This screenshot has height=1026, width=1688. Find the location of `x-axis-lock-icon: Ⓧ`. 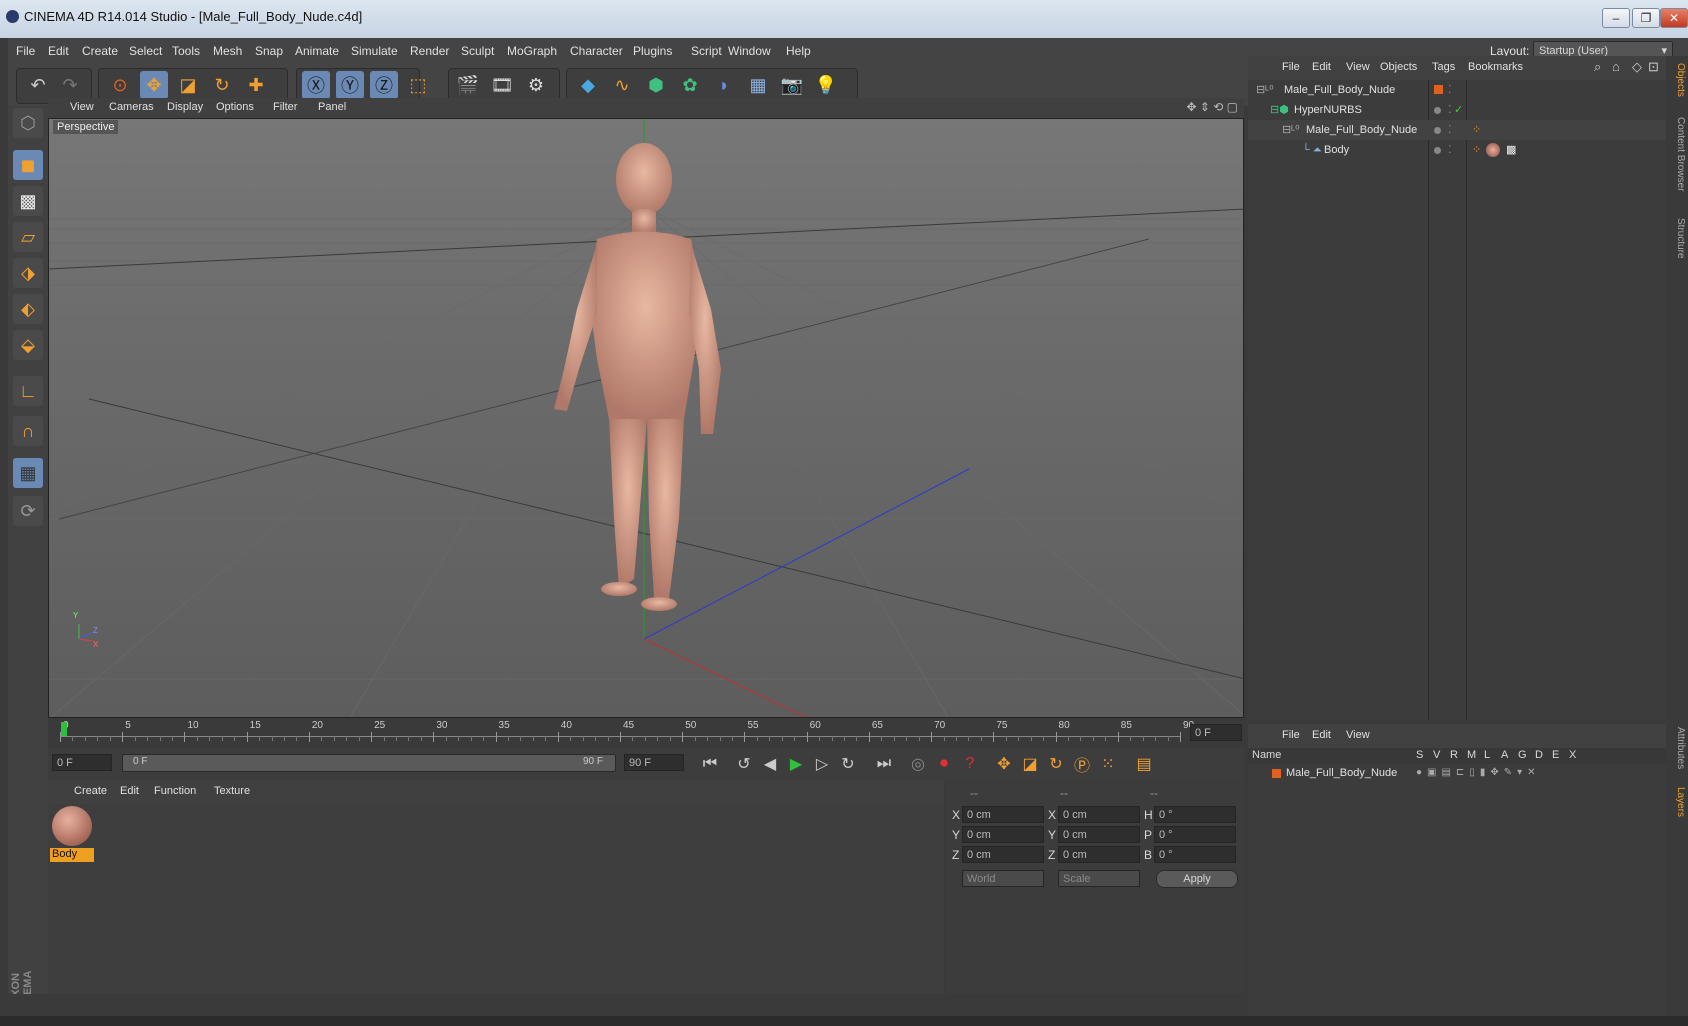

x-axis-lock-icon: Ⓧ is located at coordinates (316, 85).